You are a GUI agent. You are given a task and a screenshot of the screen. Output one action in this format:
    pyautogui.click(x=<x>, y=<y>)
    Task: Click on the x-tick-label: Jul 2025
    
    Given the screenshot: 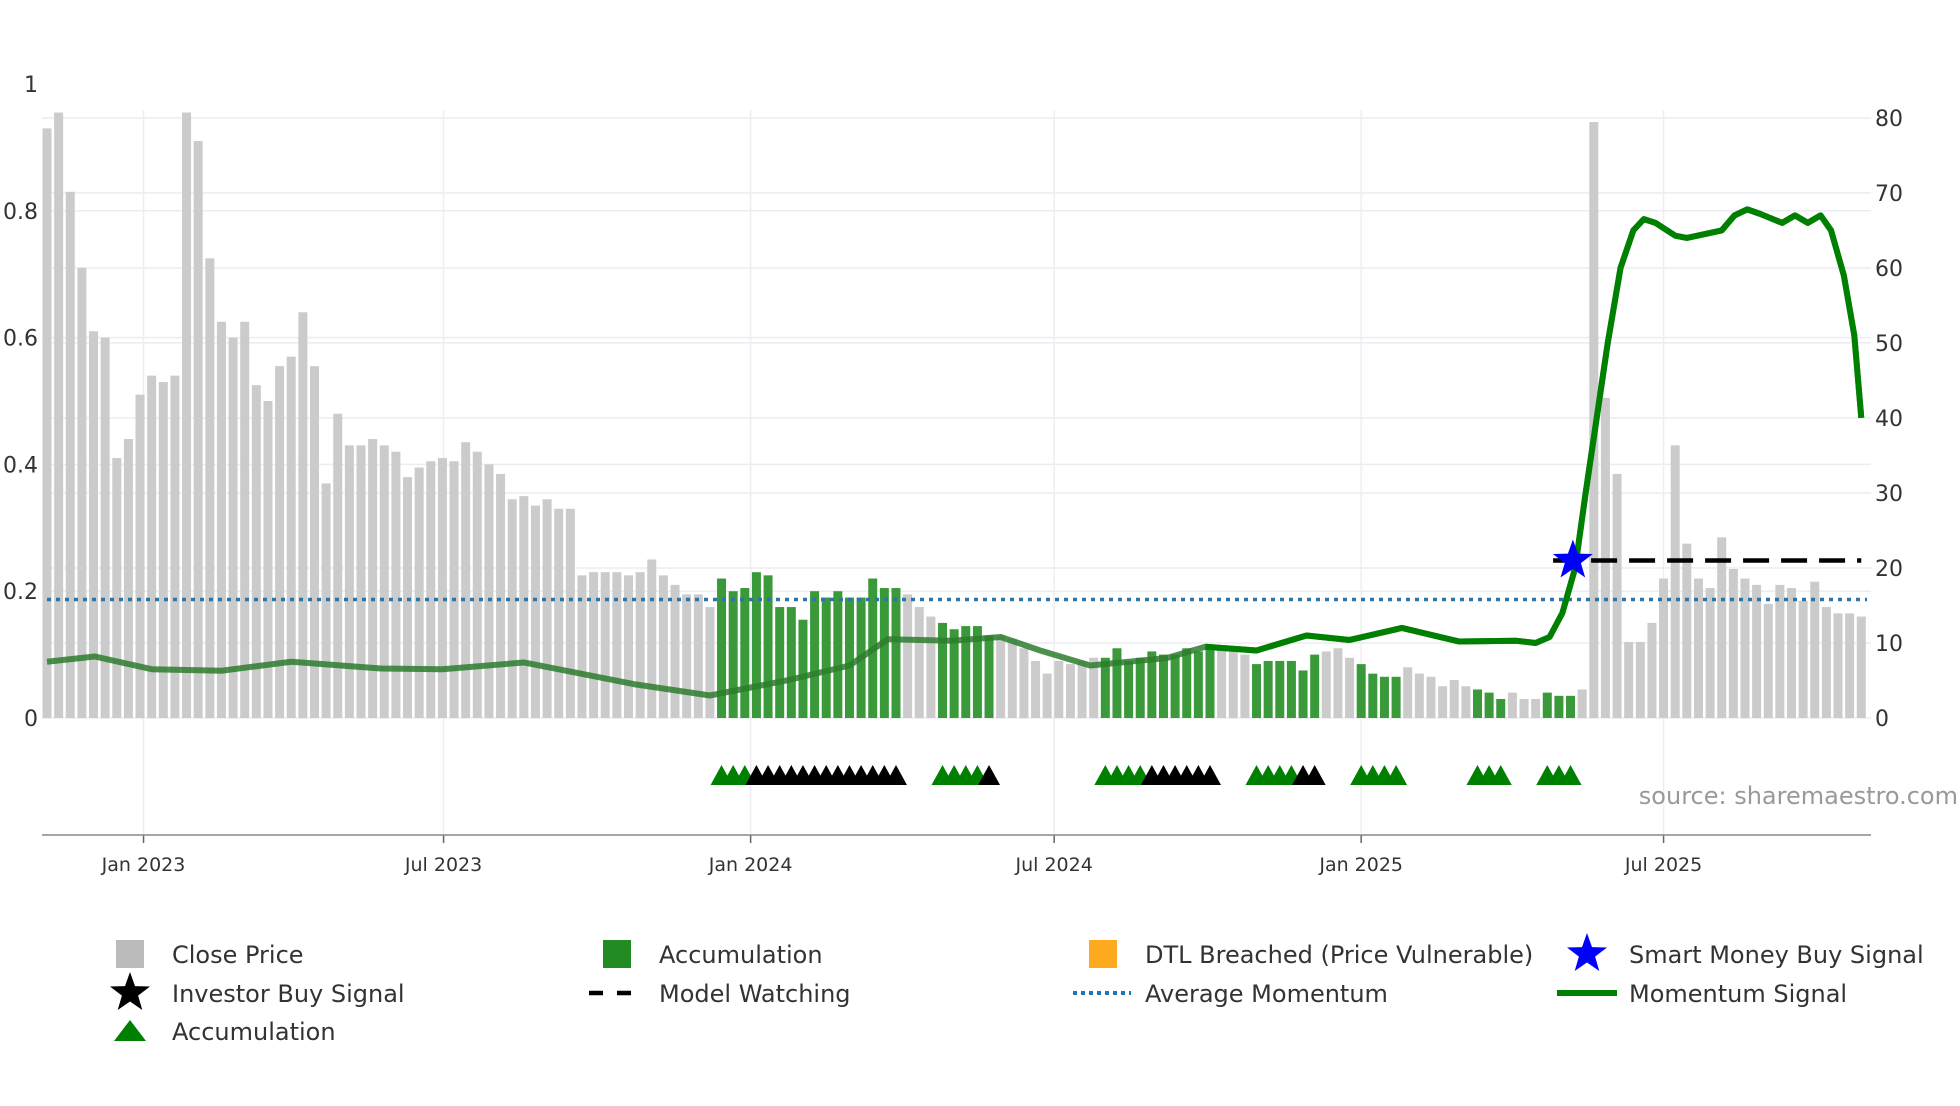 What is the action you would take?
    pyautogui.click(x=1663, y=865)
    